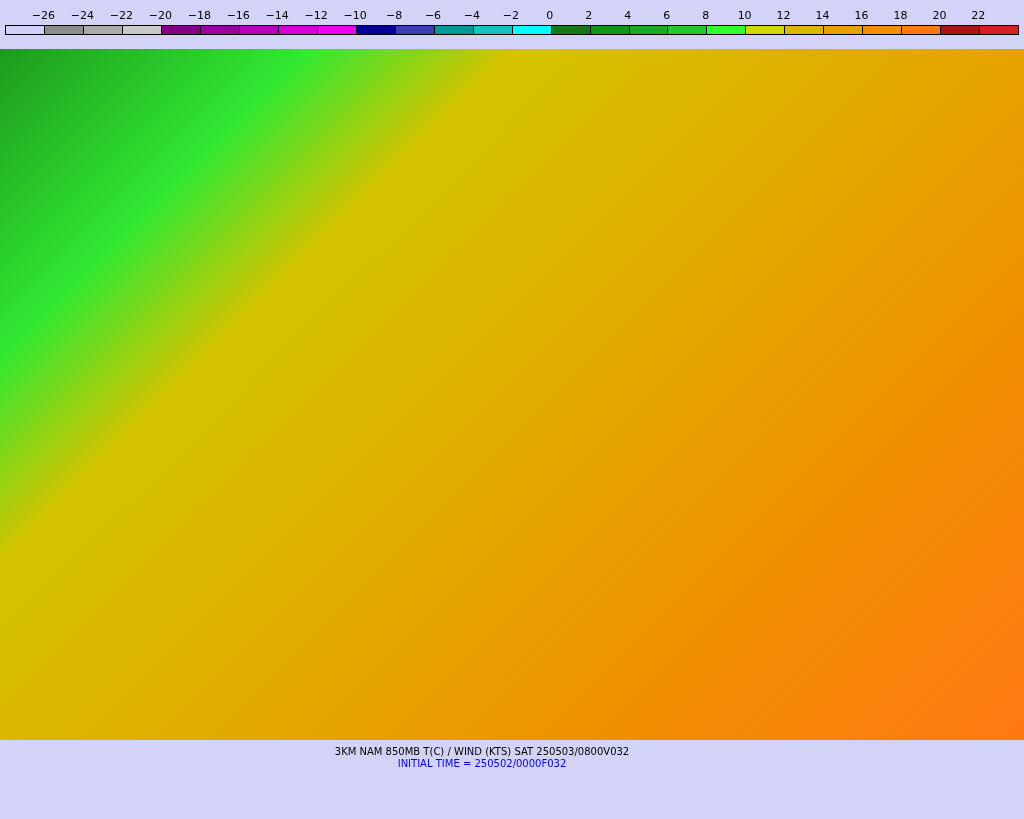  What do you see at coordinates (861, 16) in the screenshot?
I see `legend-label: 16` at bounding box center [861, 16].